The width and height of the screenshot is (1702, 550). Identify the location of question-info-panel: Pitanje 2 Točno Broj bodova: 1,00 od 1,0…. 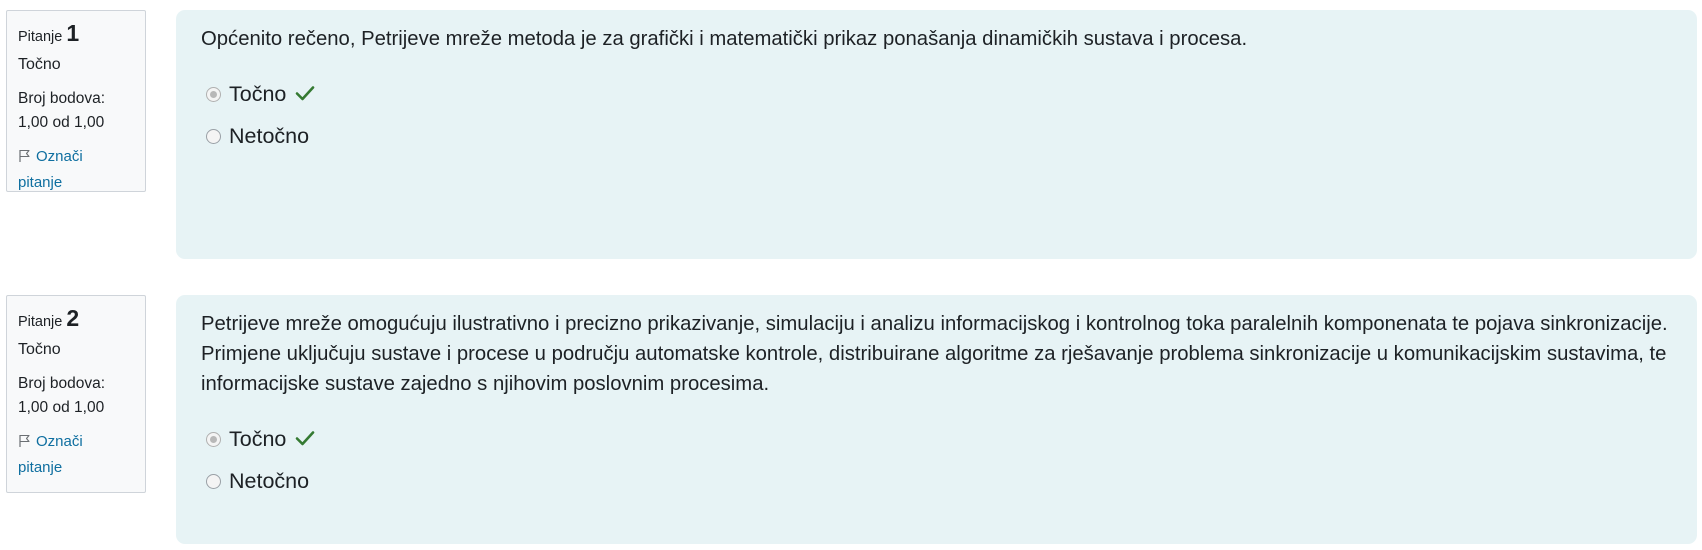
(76, 394).